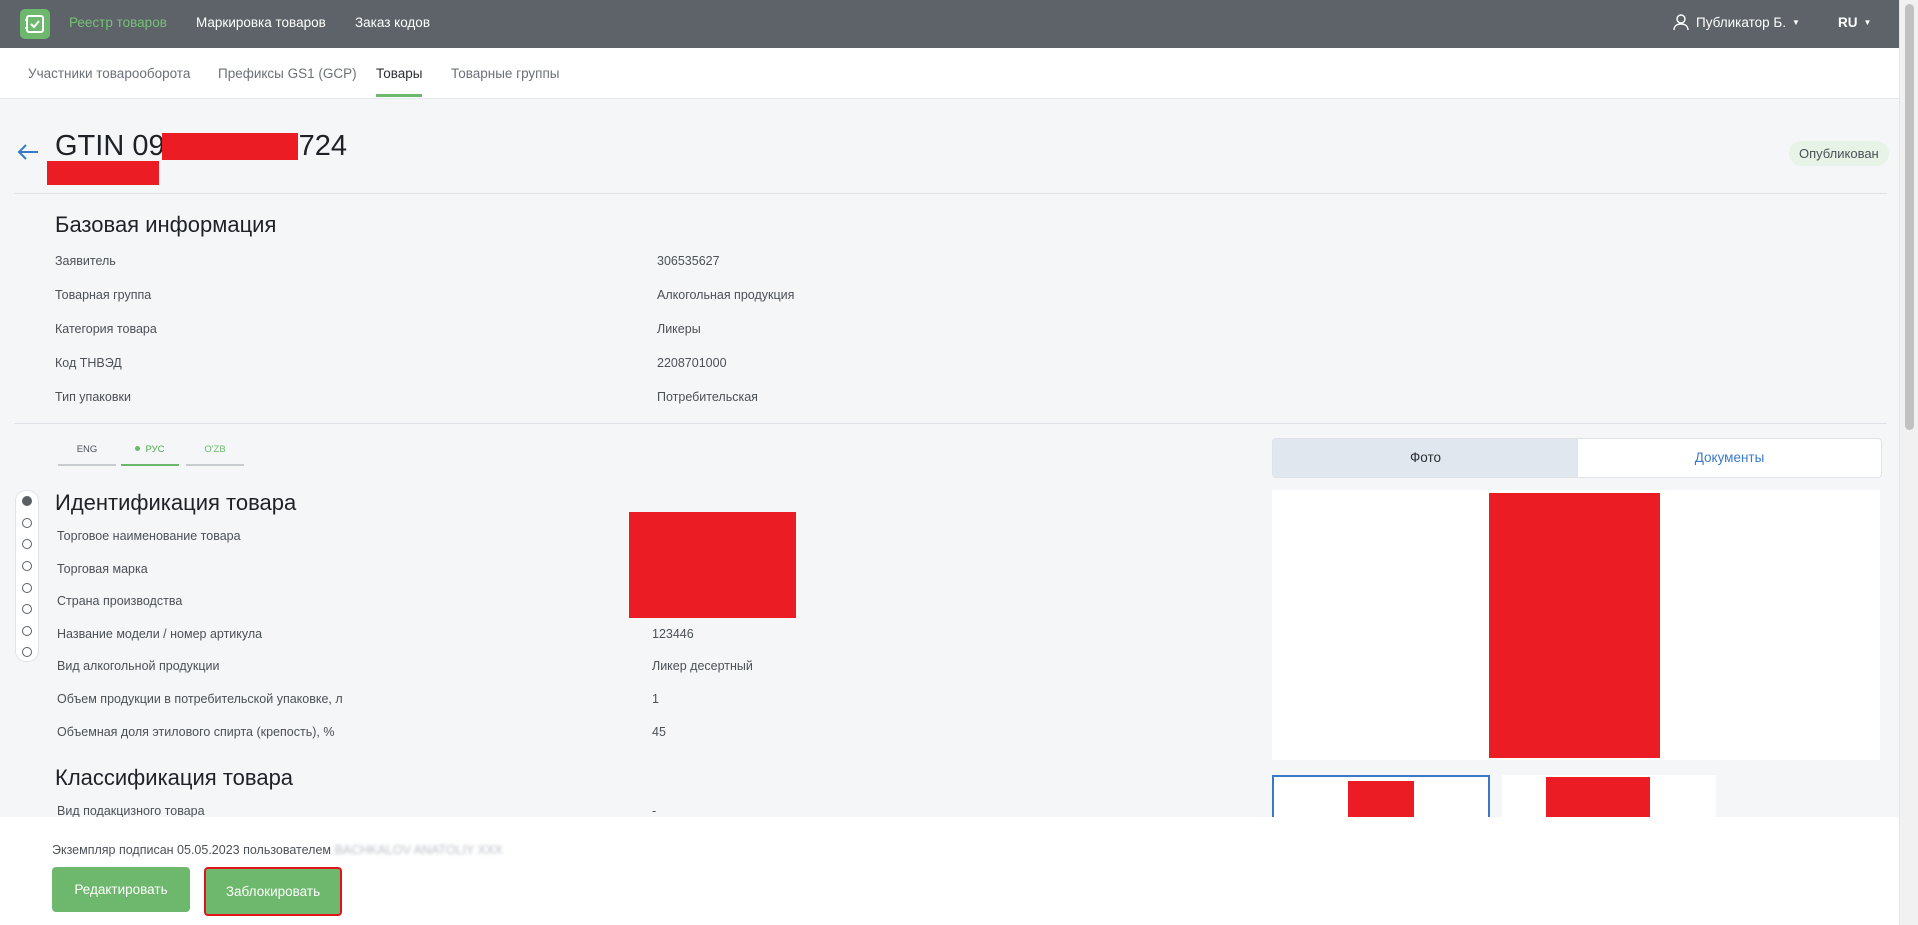 The width and height of the screenshot is (1918, 925). I want to click on section-title-basic: Базовая информация, so click(166, 224).